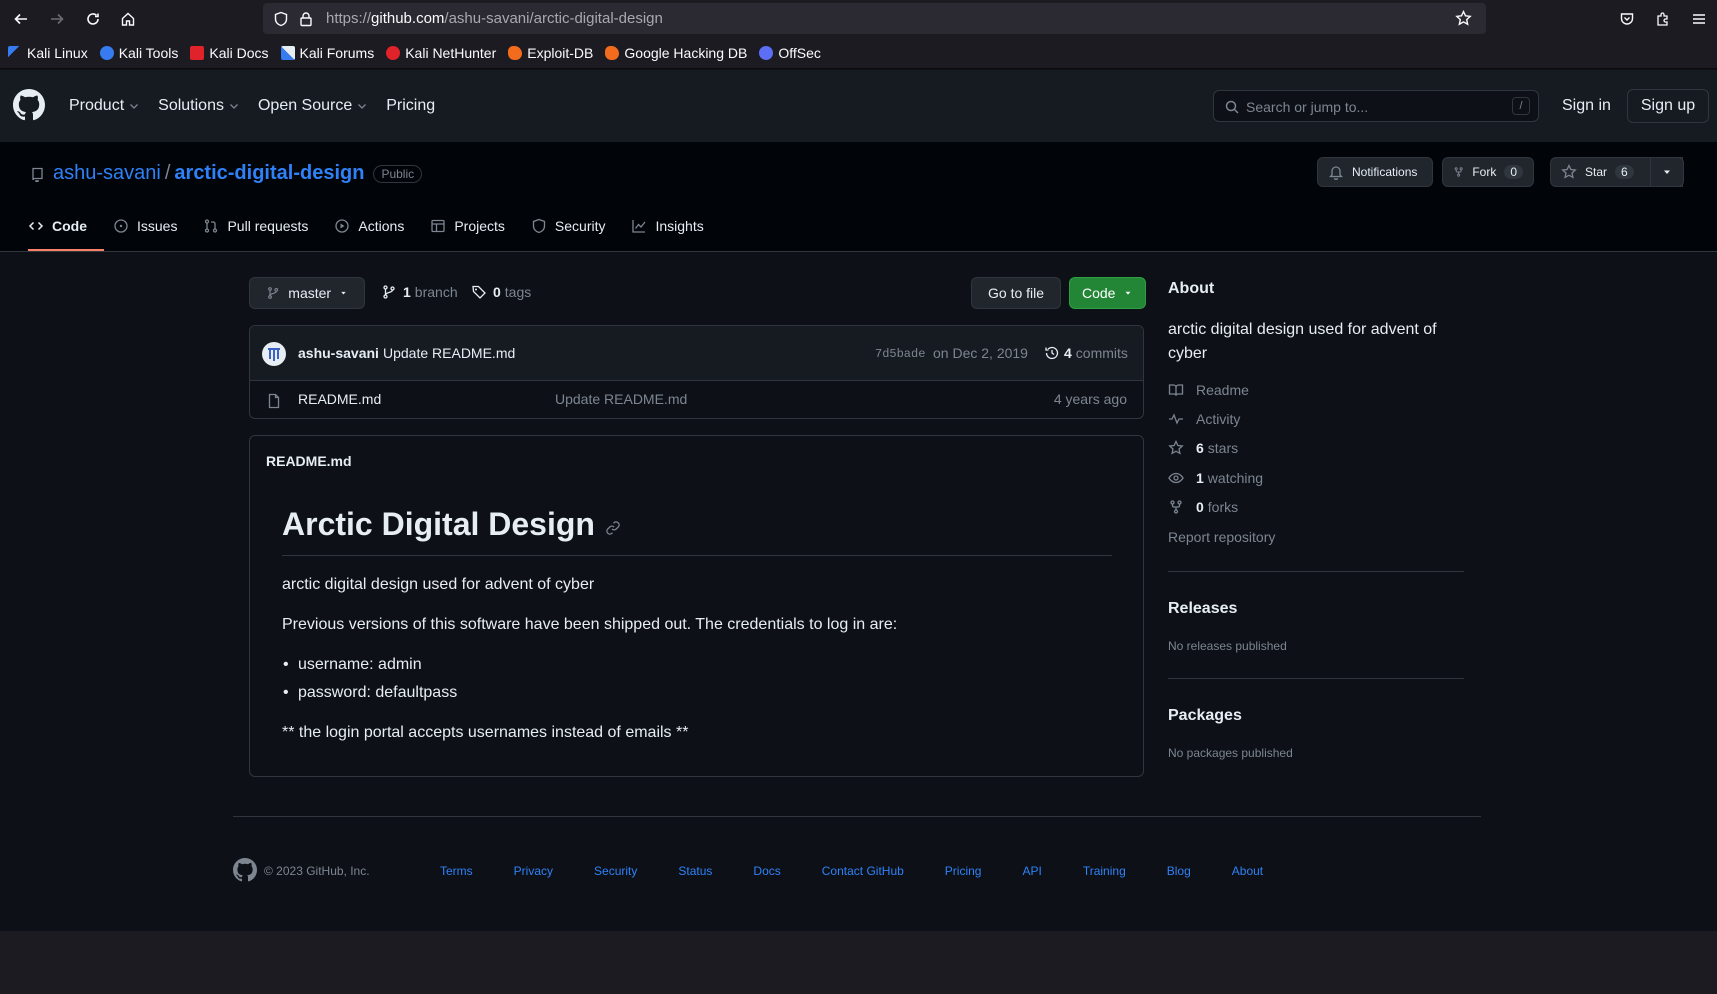  What do you see at coordinates (1316, 678) in the screenshot?
I see `sidebar-divider` at bounding box center [1316, 678].